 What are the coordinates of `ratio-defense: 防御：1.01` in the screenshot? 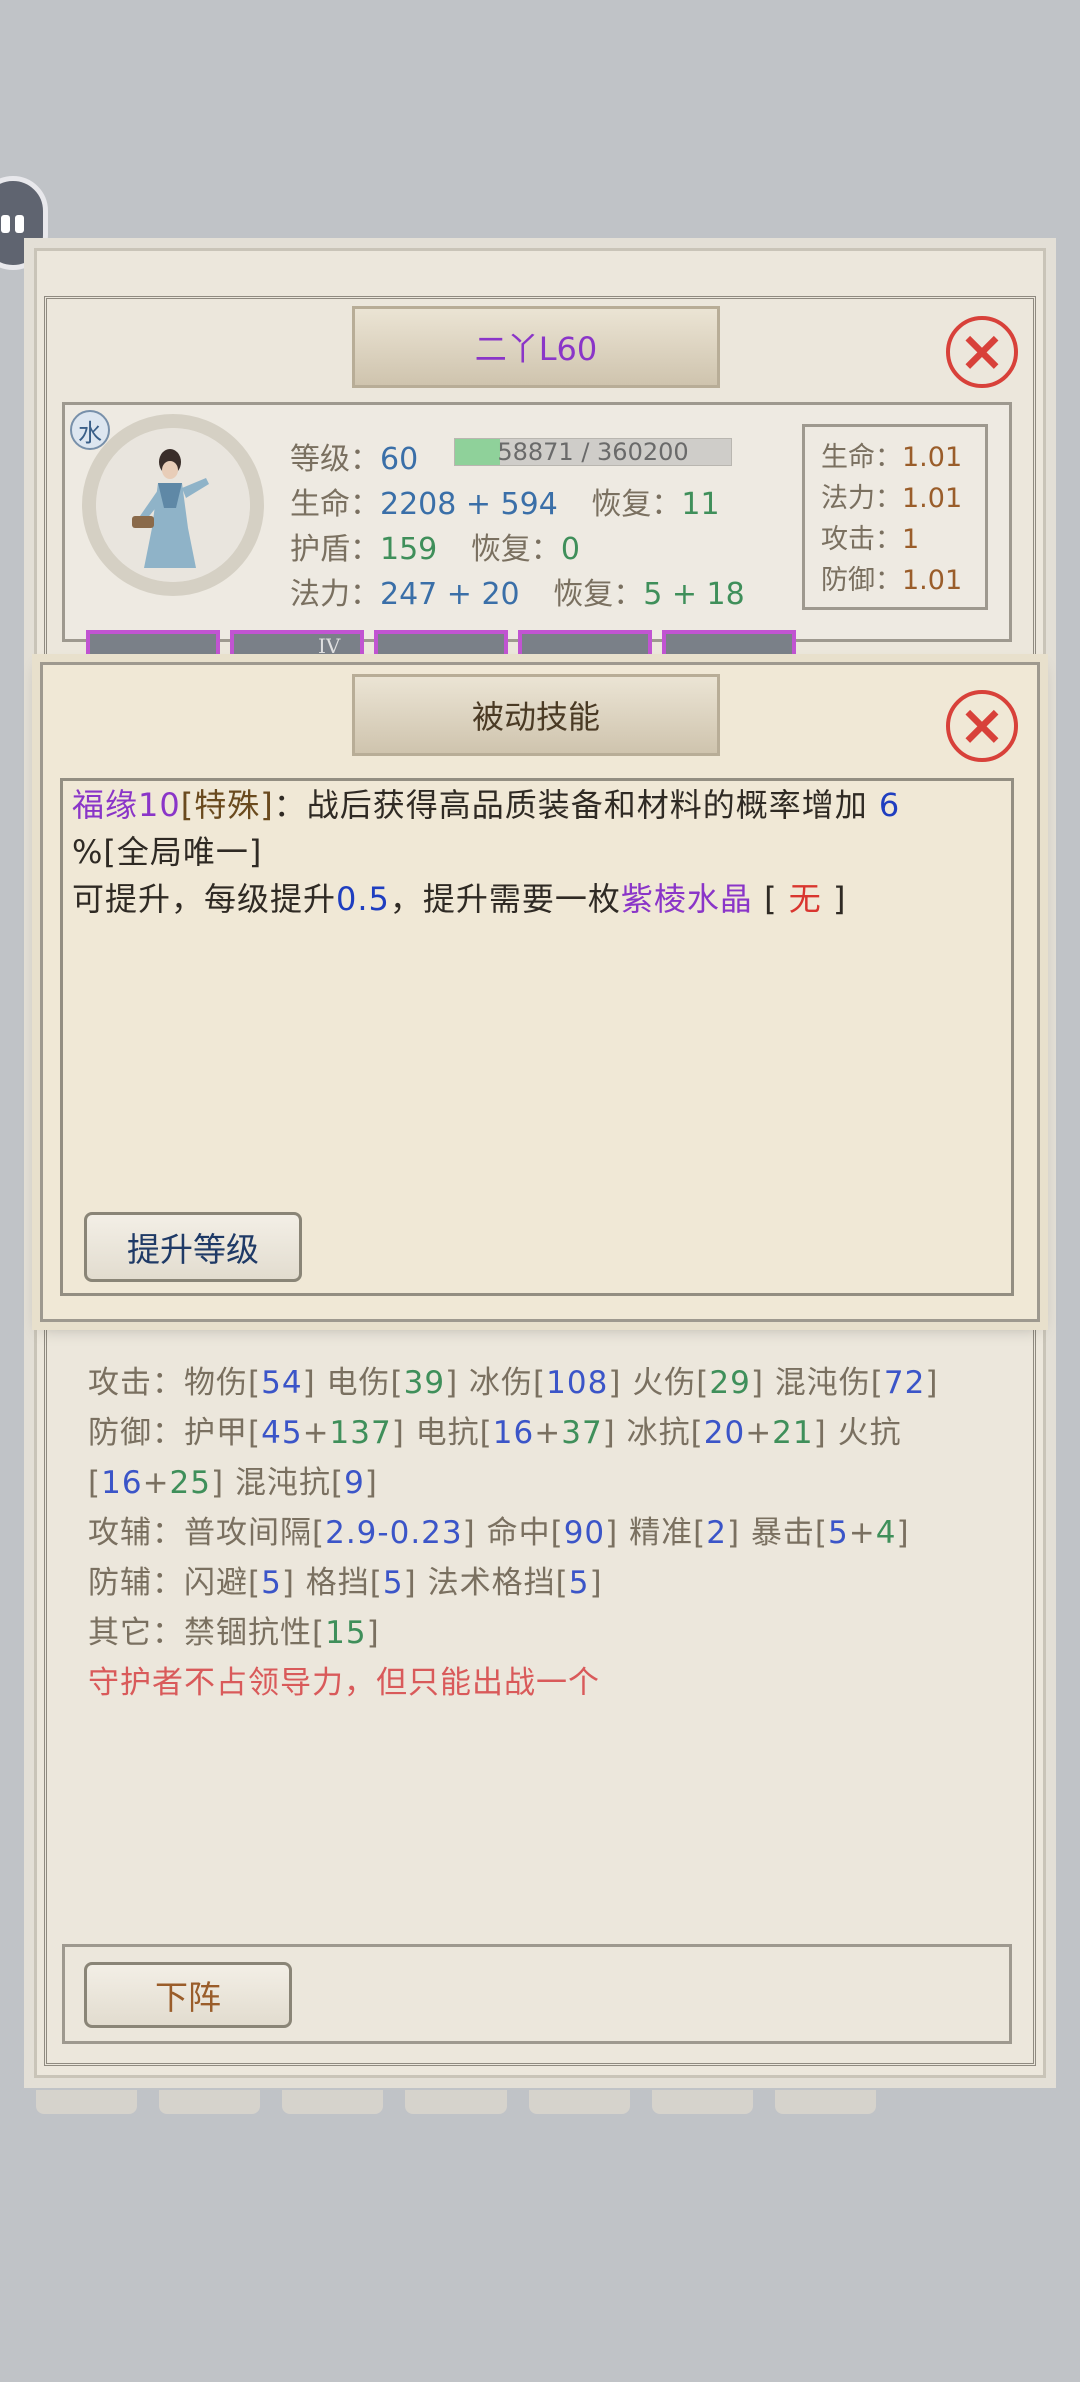 It's located at (892, 580).